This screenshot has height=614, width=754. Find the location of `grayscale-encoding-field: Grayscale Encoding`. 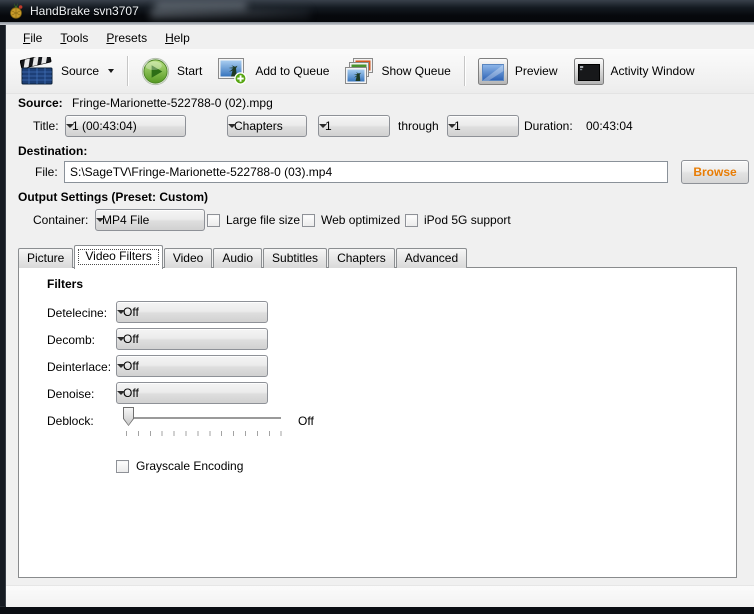

grayscale-encoding-field: Grayscale Encoding is located at coordinates (179, 466).